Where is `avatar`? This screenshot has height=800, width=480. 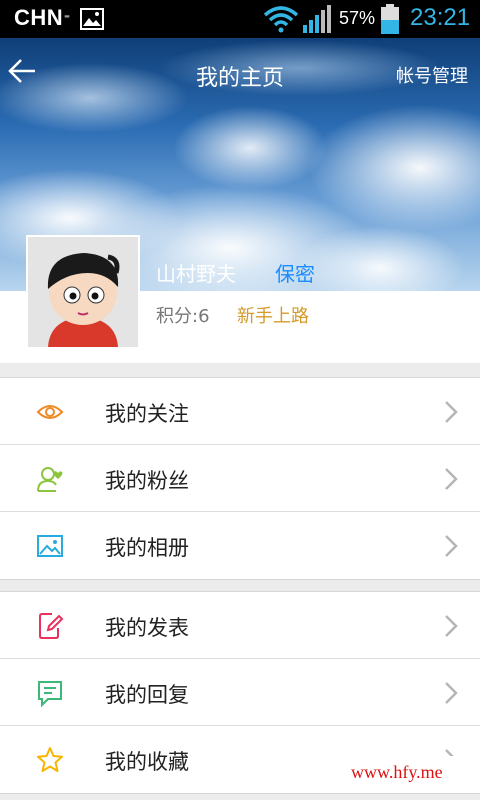
avatar is located at coordinates (83, 292).